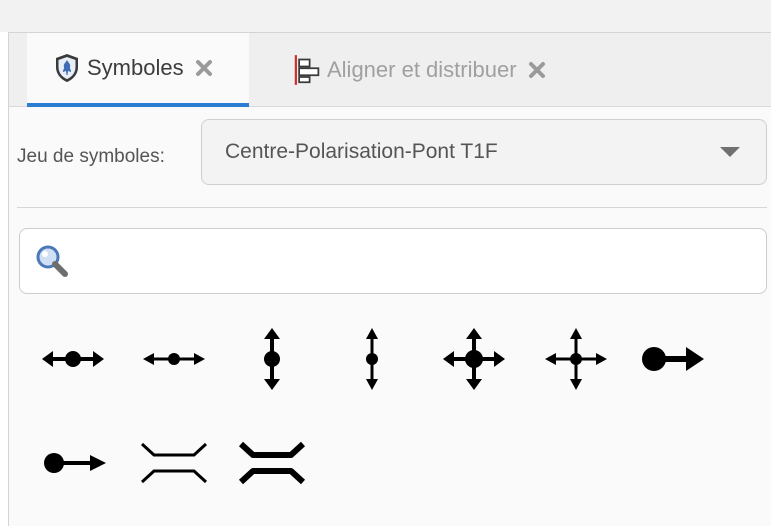 The width and height of the screenshot is (771, 526). I want to click on dropdown-arrow-icon, so click(730, 152).